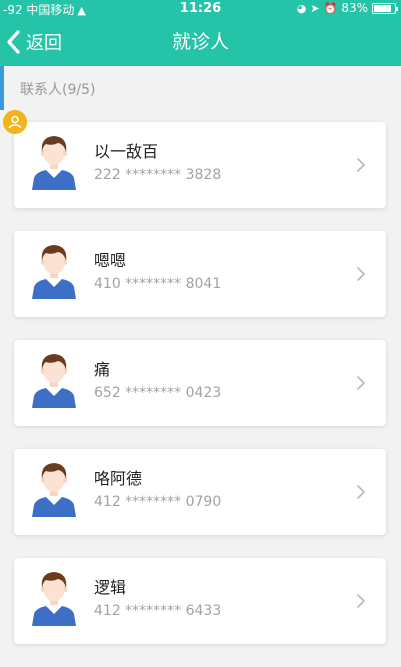 The width and height of the screenshot is (401, 667). What do you see at coordinates (200, 383) in the screenshot?
I see `contact-card: 痛 652 ******** 0423` at bounding box center [200, 383].